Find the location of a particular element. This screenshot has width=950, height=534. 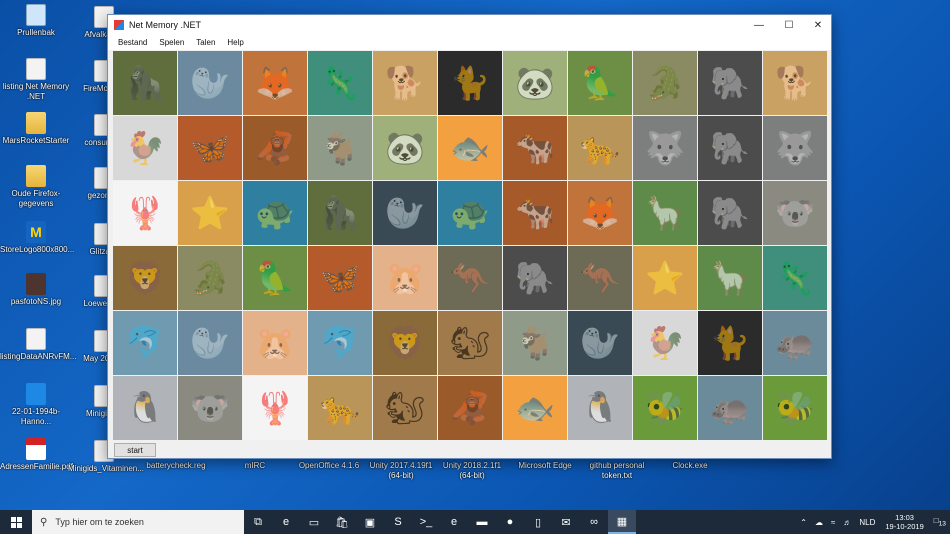

minimize-button: — is located at coordinates (759, 25).